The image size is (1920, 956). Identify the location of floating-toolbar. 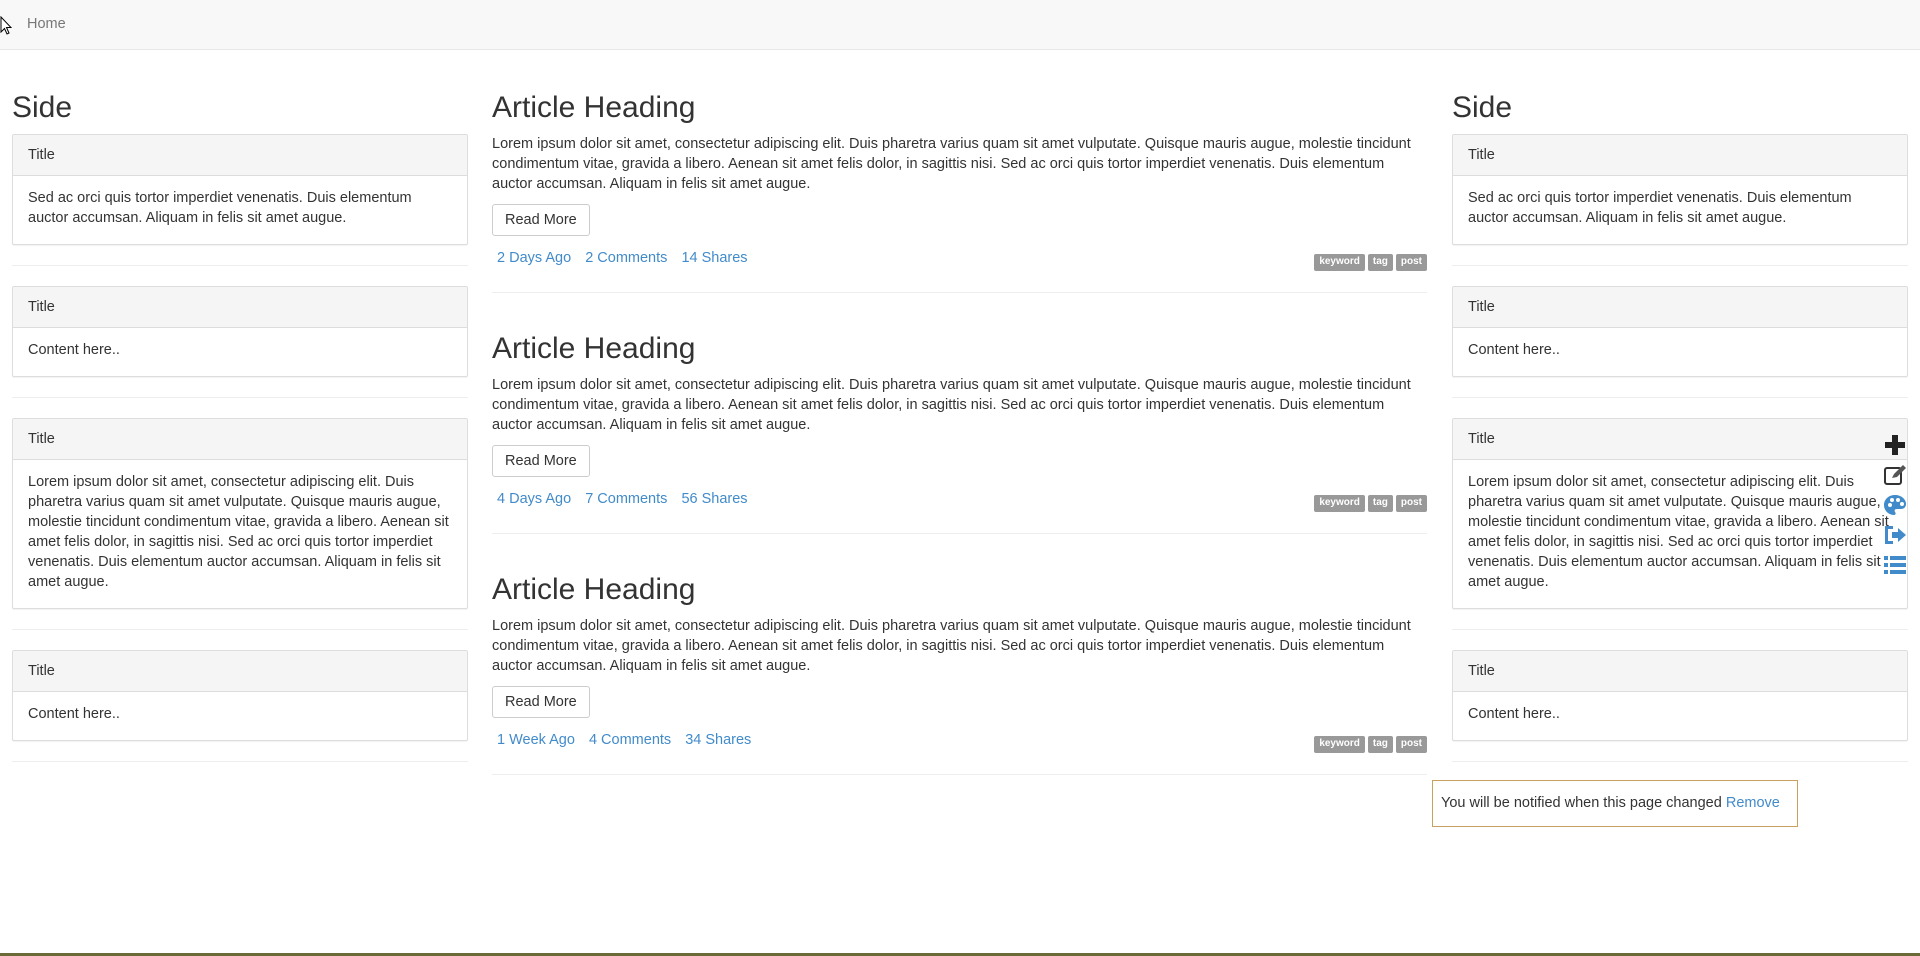
(1897, 507).